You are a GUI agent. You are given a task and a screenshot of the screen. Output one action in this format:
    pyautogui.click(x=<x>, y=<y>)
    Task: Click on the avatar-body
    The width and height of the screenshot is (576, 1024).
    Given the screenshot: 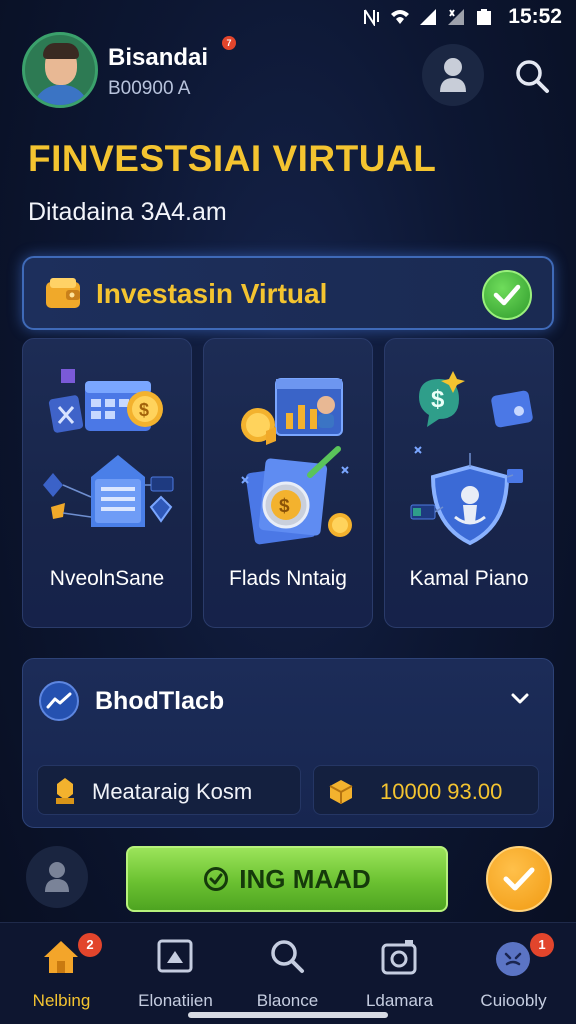 What is the action you would take?
    pyautogui.click(x=61, y=95)
    